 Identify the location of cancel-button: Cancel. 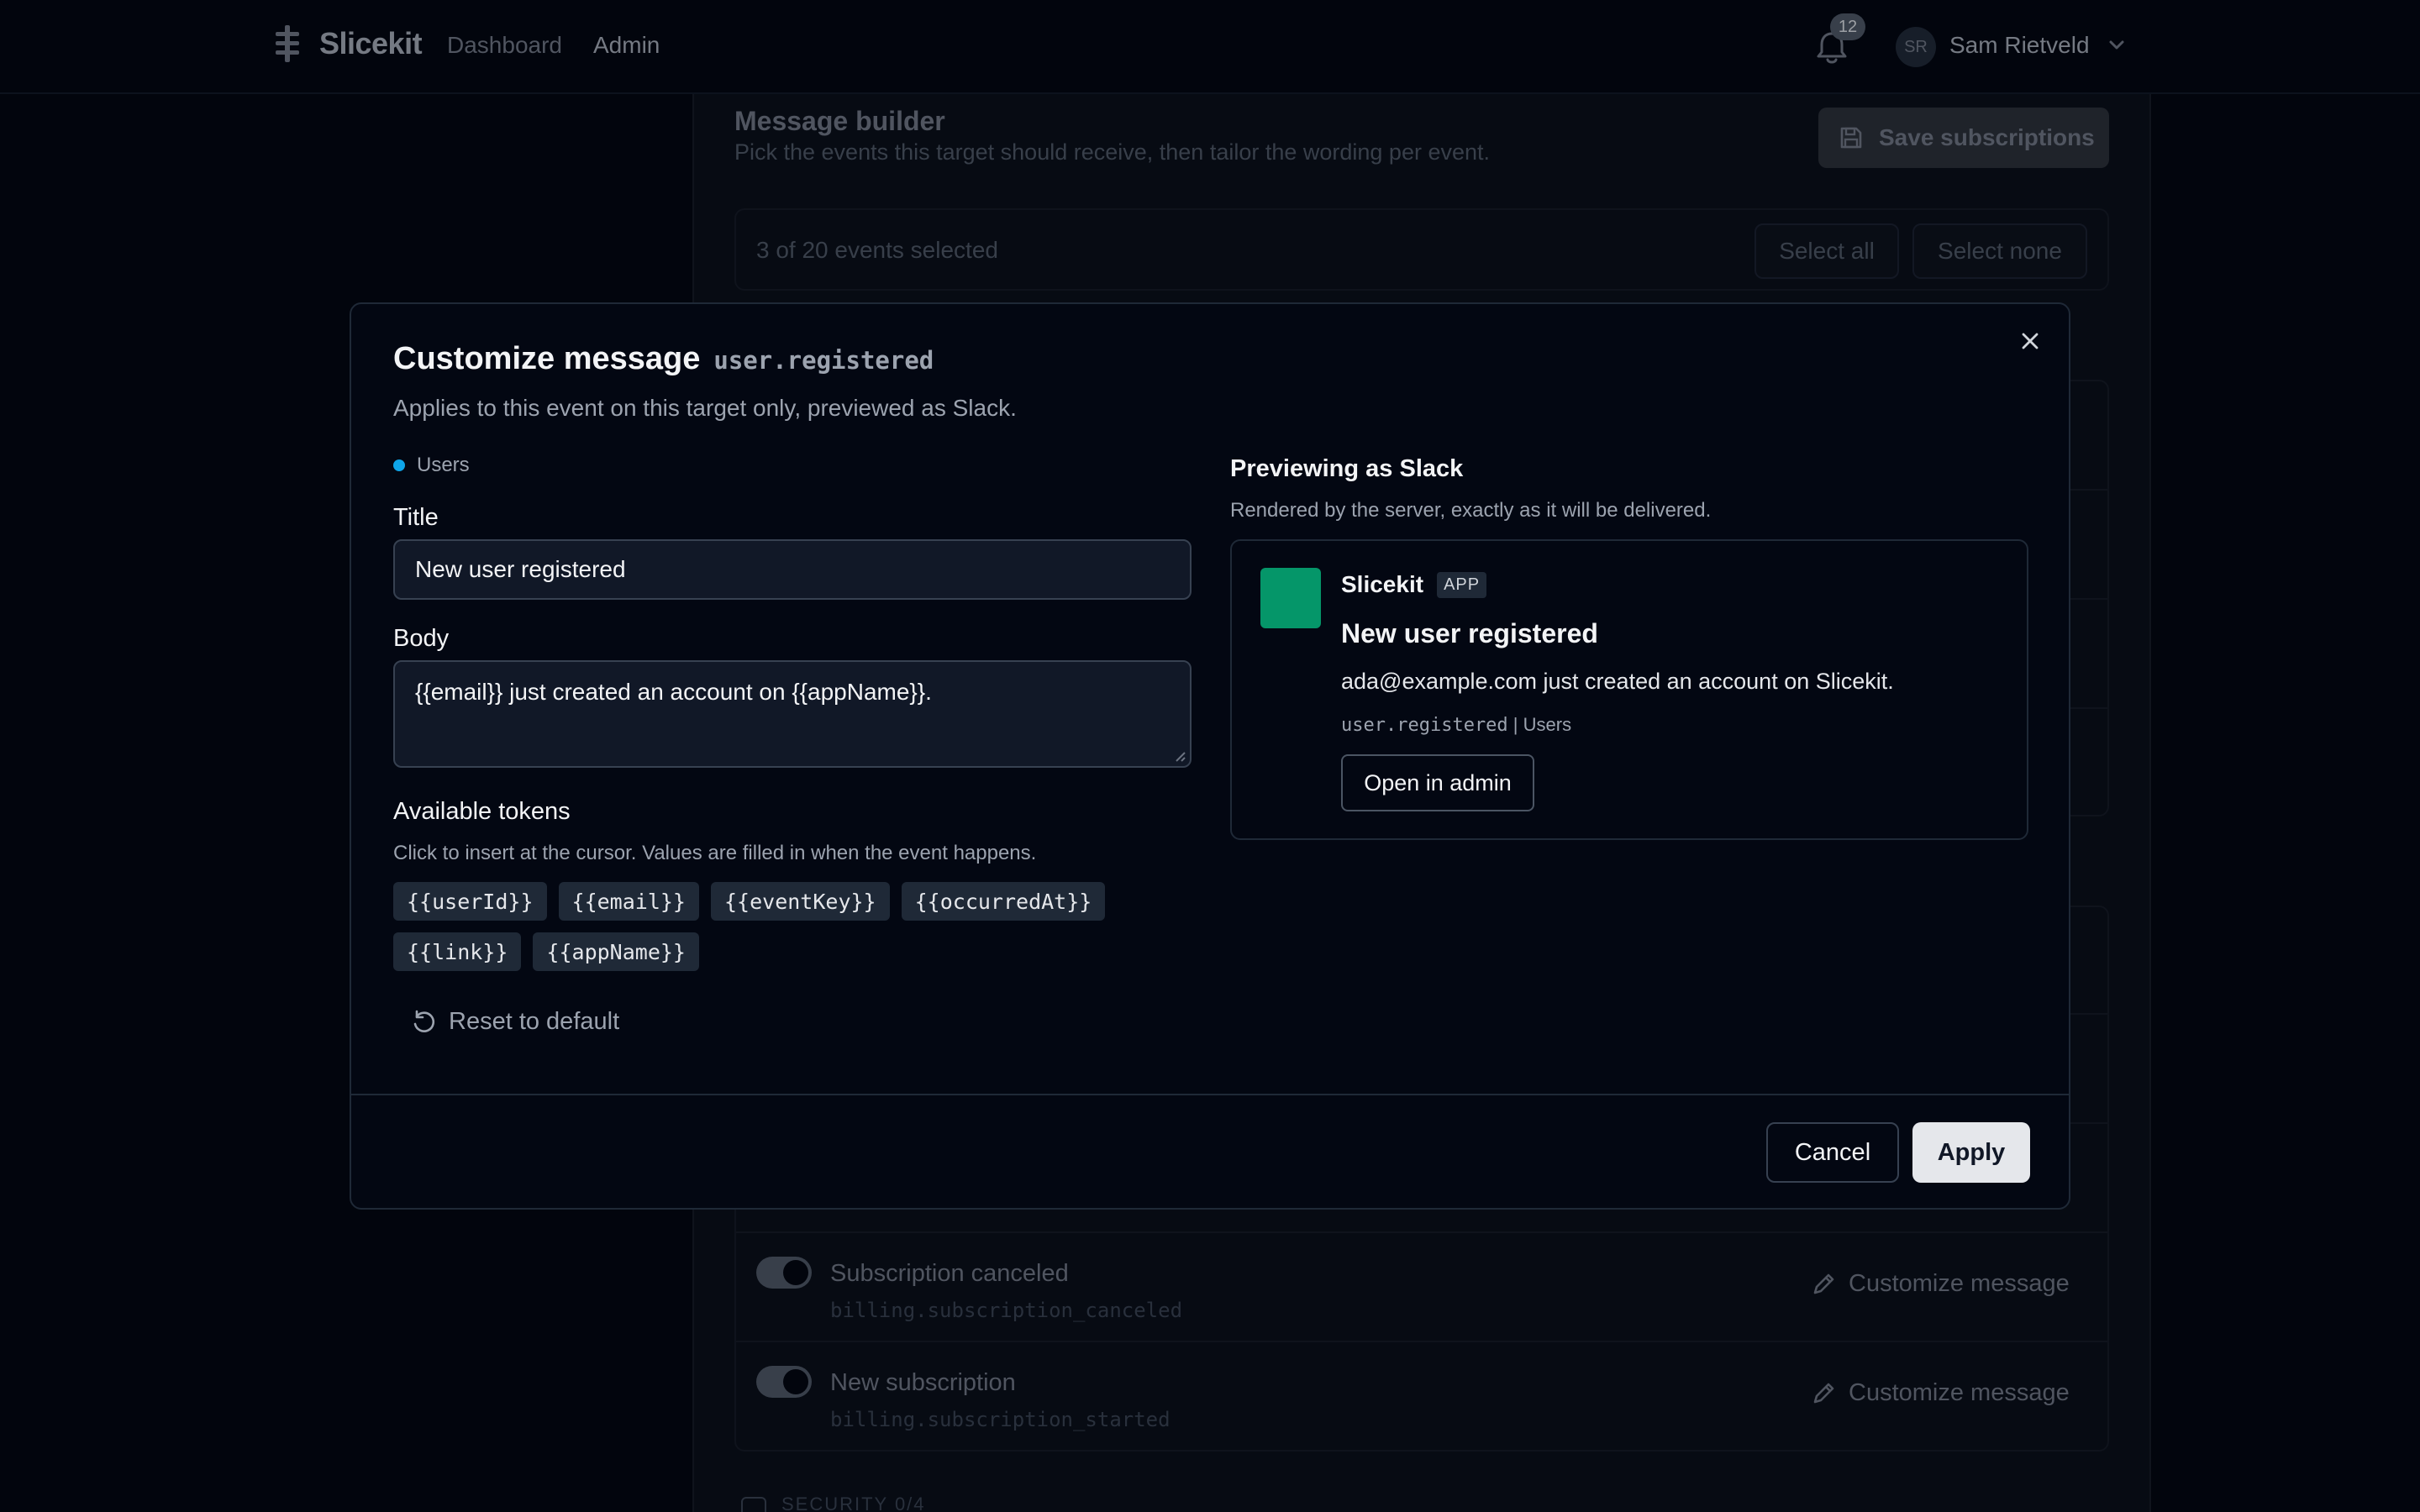
(1832, 1152).